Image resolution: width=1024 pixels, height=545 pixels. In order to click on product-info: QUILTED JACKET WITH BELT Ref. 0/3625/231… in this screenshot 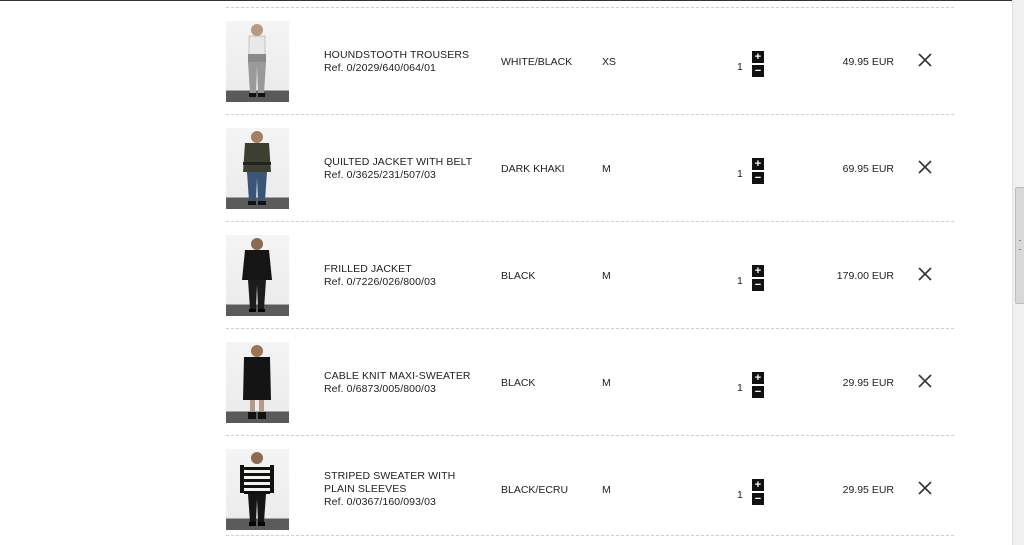, I will do `click(406, 169)`.